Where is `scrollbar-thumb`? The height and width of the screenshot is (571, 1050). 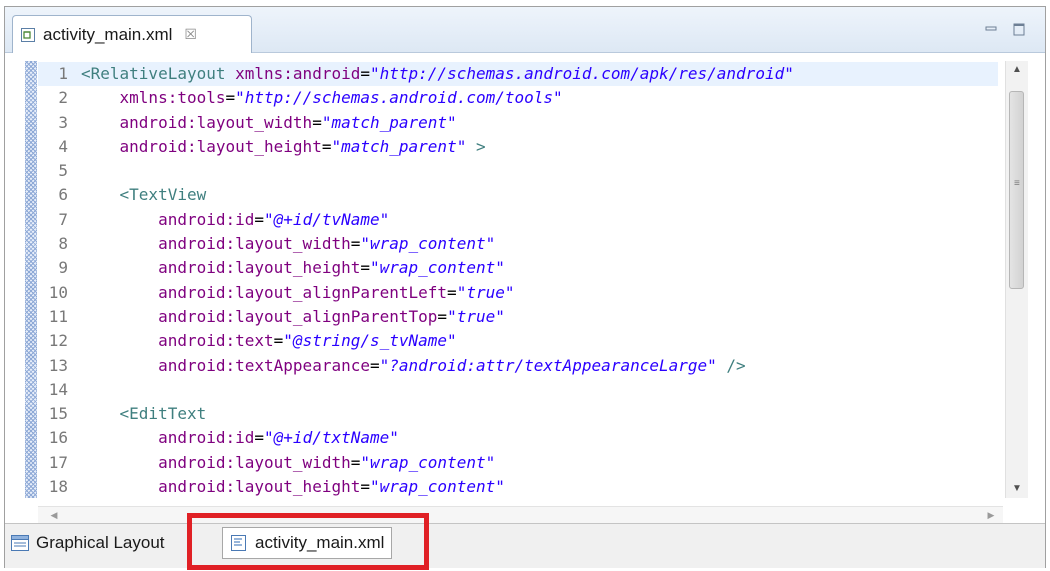
scrollbar-thumb is located at coordinates (1016, 190).